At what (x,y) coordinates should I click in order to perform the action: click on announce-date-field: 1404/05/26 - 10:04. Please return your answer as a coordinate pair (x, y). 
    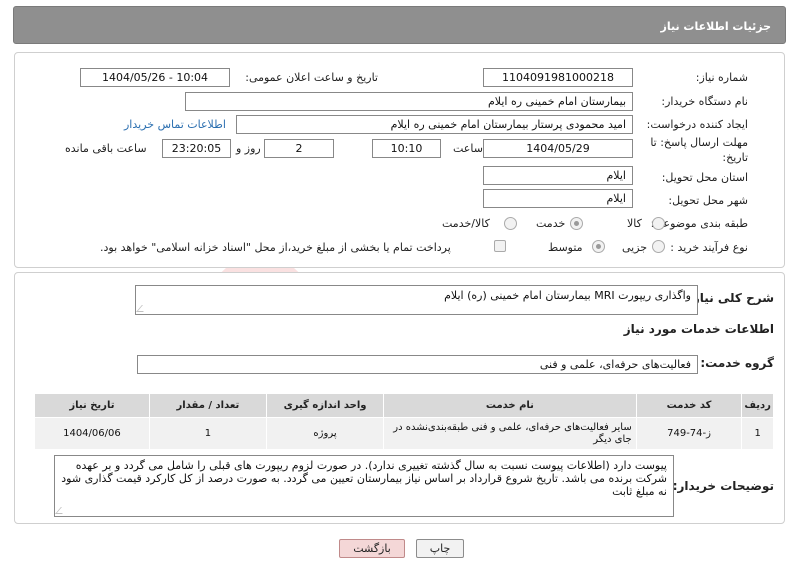
    Looking at the image, I should click on (155, 77).